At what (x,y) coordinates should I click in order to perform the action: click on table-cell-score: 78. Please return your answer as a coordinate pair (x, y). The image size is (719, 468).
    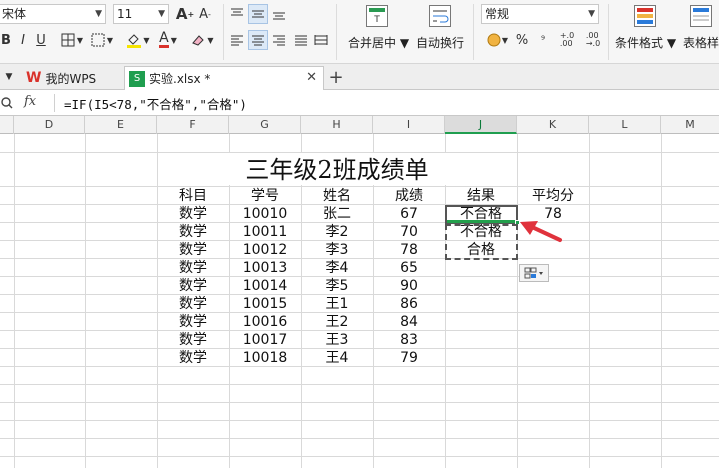
    Looking at the image, I should click on (409, 250).